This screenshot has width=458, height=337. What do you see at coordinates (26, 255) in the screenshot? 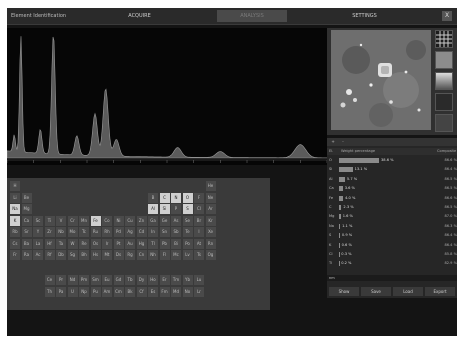
I see `element-ra: Ra` at bounding box center [26, 255].